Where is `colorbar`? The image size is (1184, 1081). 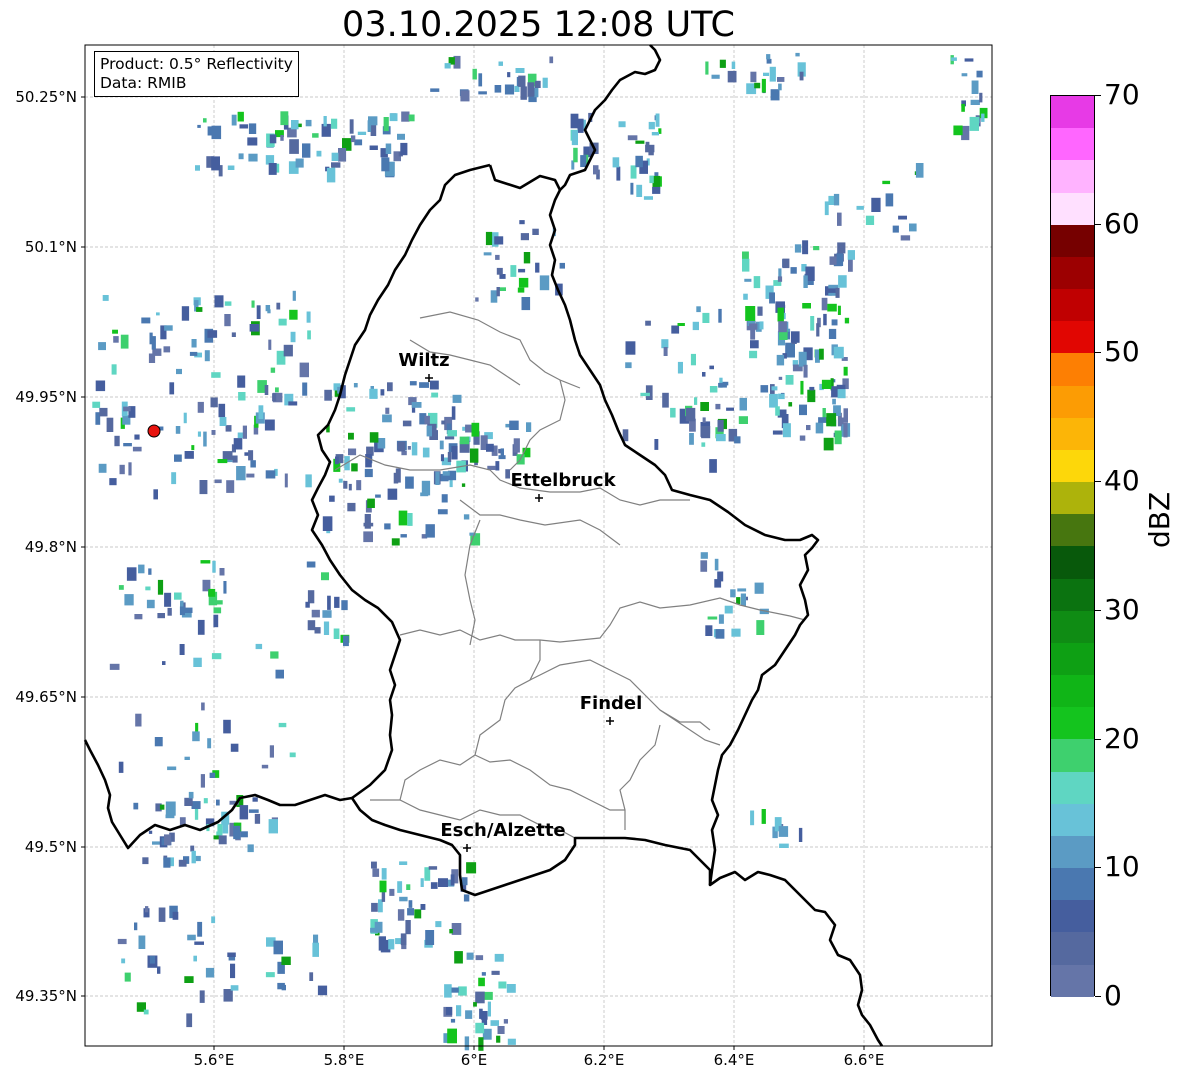 colorbar is located at coordinates (1072, 546).